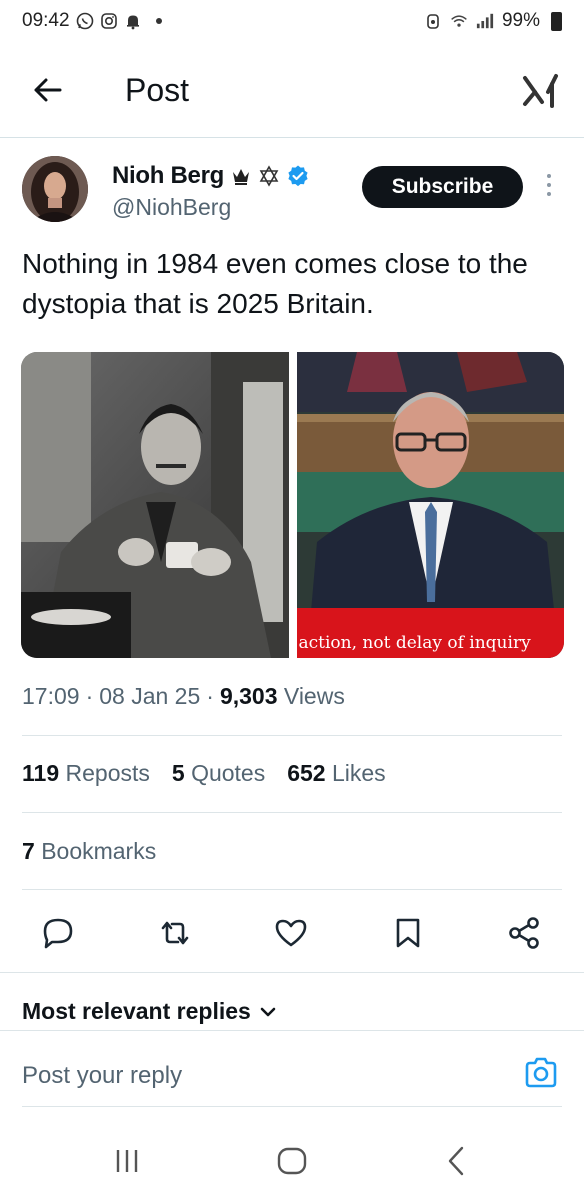  I want to click on repost-button, so click(175, 933).